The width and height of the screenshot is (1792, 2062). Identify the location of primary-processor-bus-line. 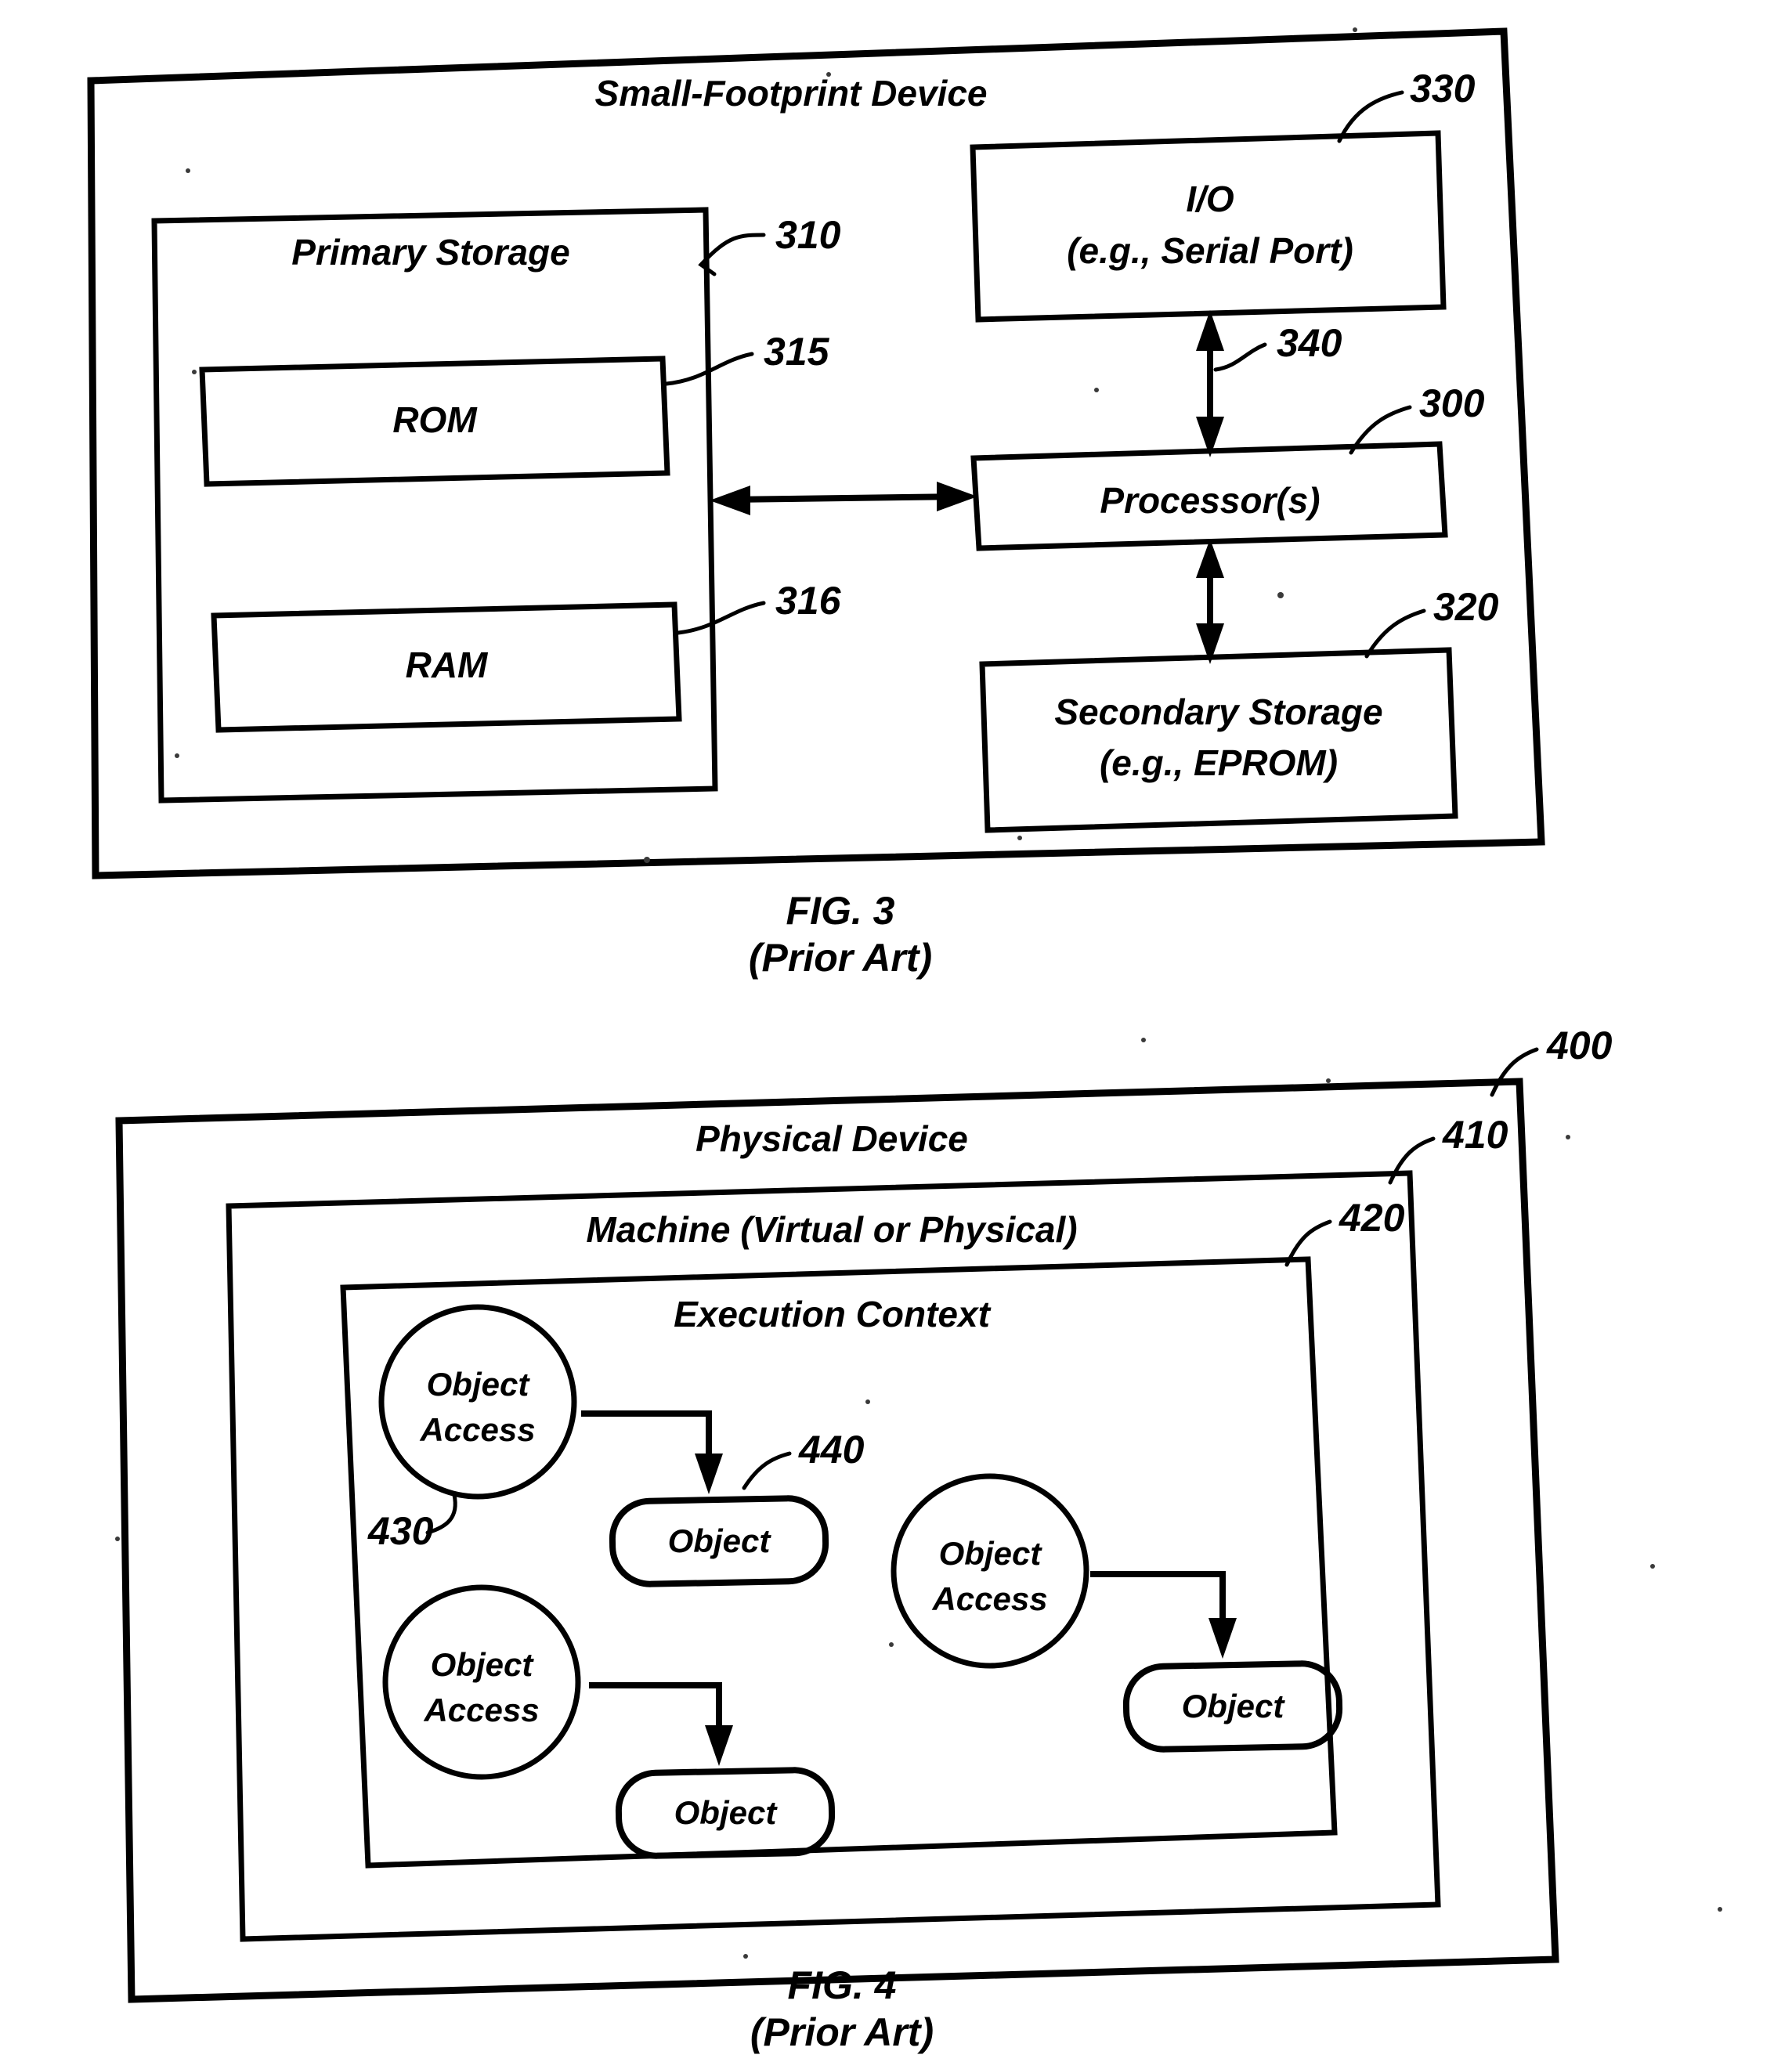
(846, 498).